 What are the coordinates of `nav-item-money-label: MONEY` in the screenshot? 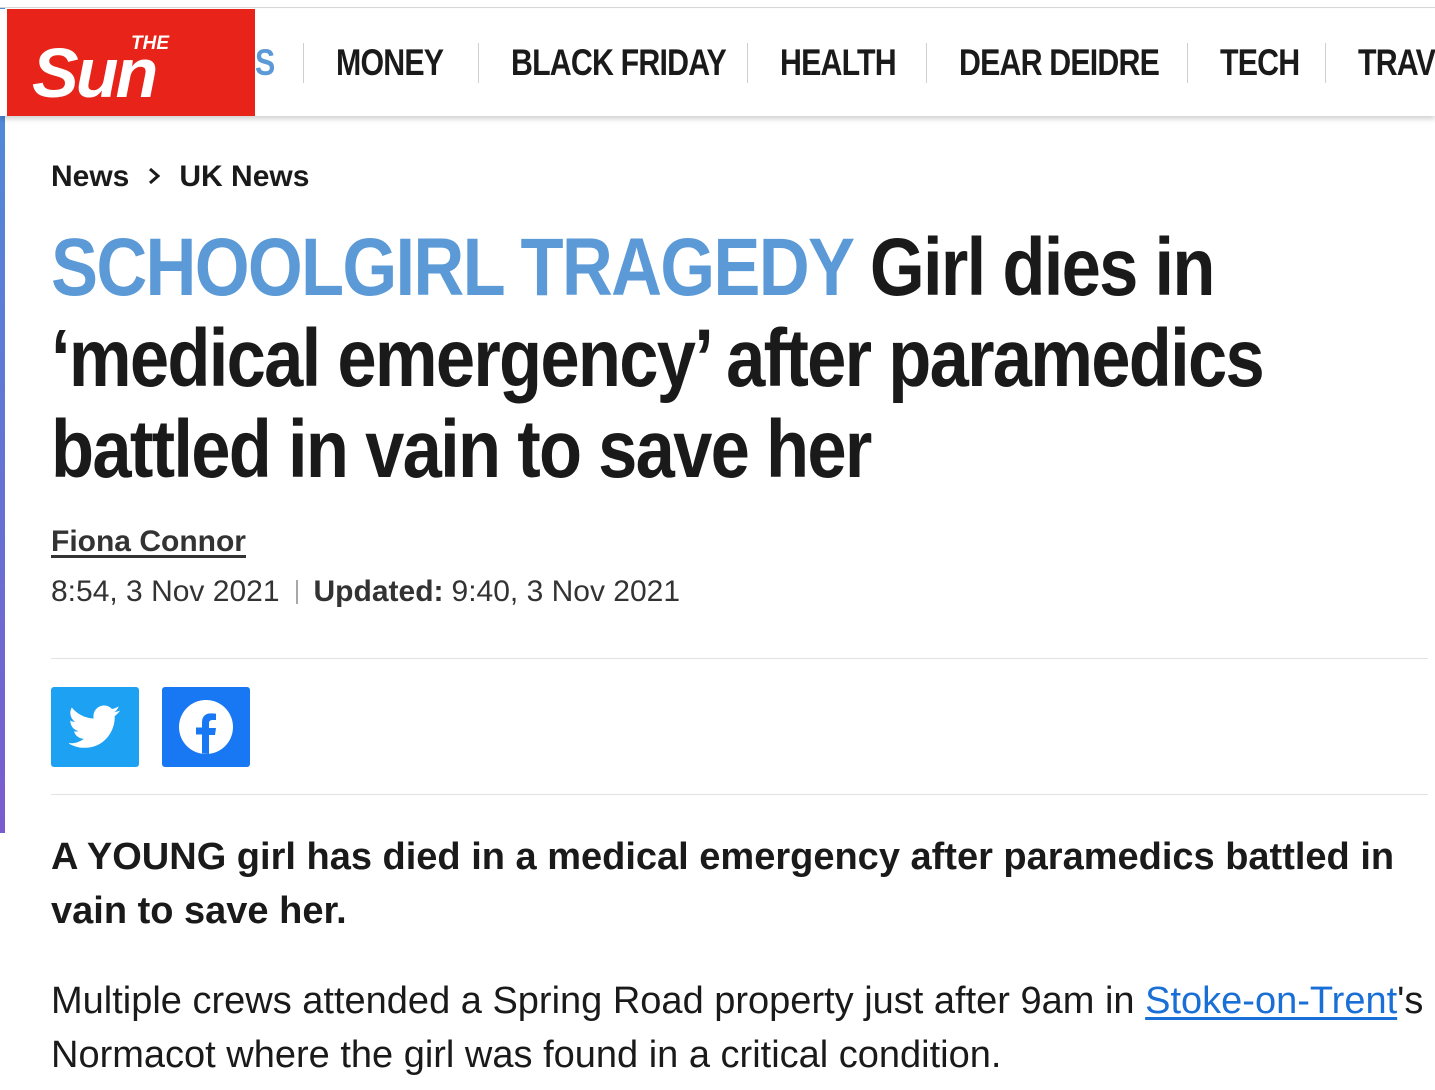 It's located at (390, 62).